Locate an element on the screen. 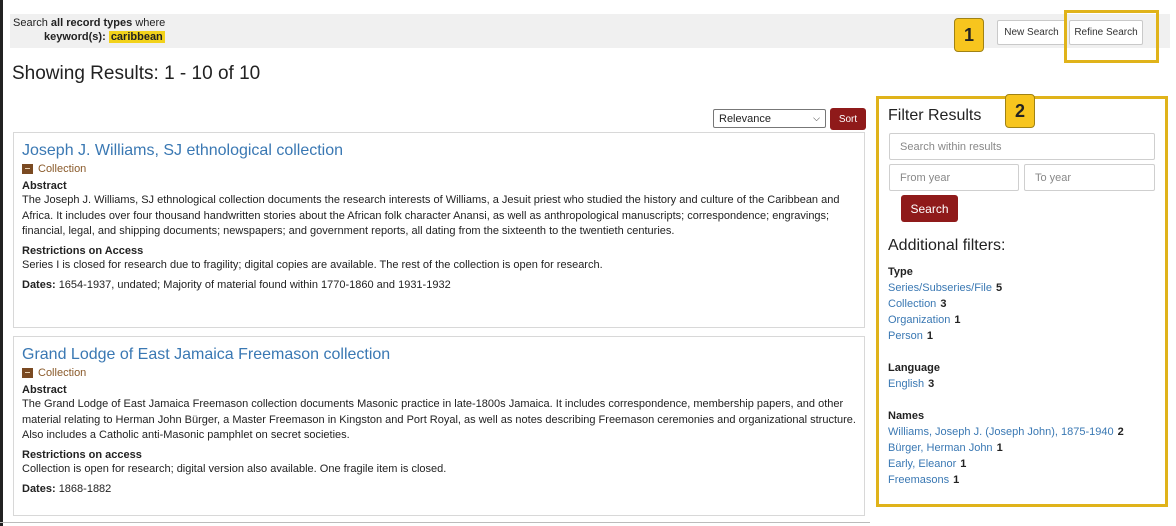 The height and width of the screenshot is (526, 1176). filter-item: Collection 3 is located at coordinates (945, 304).